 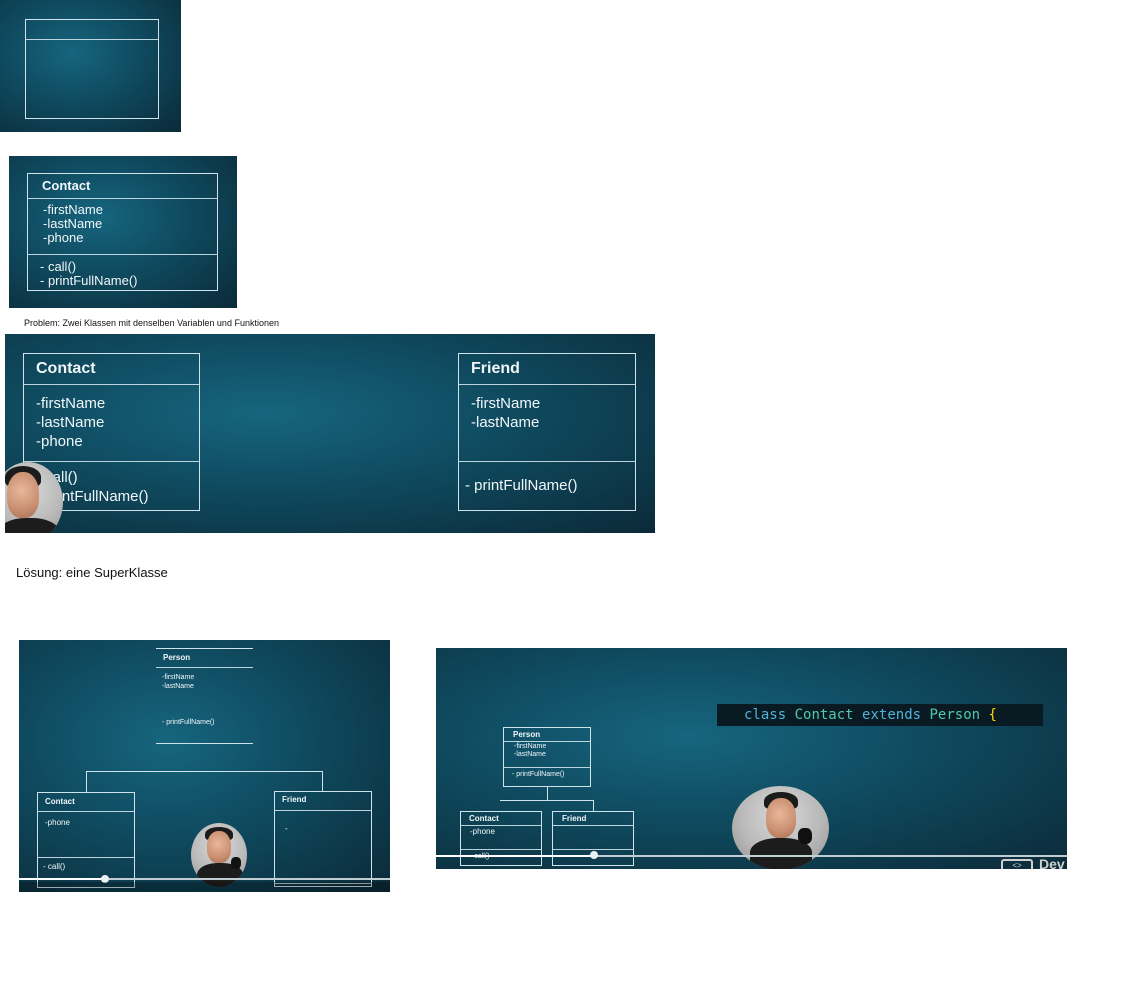 I want to click on contact2-subclass-attr-phone: -phone, so click(x=482, y=831).